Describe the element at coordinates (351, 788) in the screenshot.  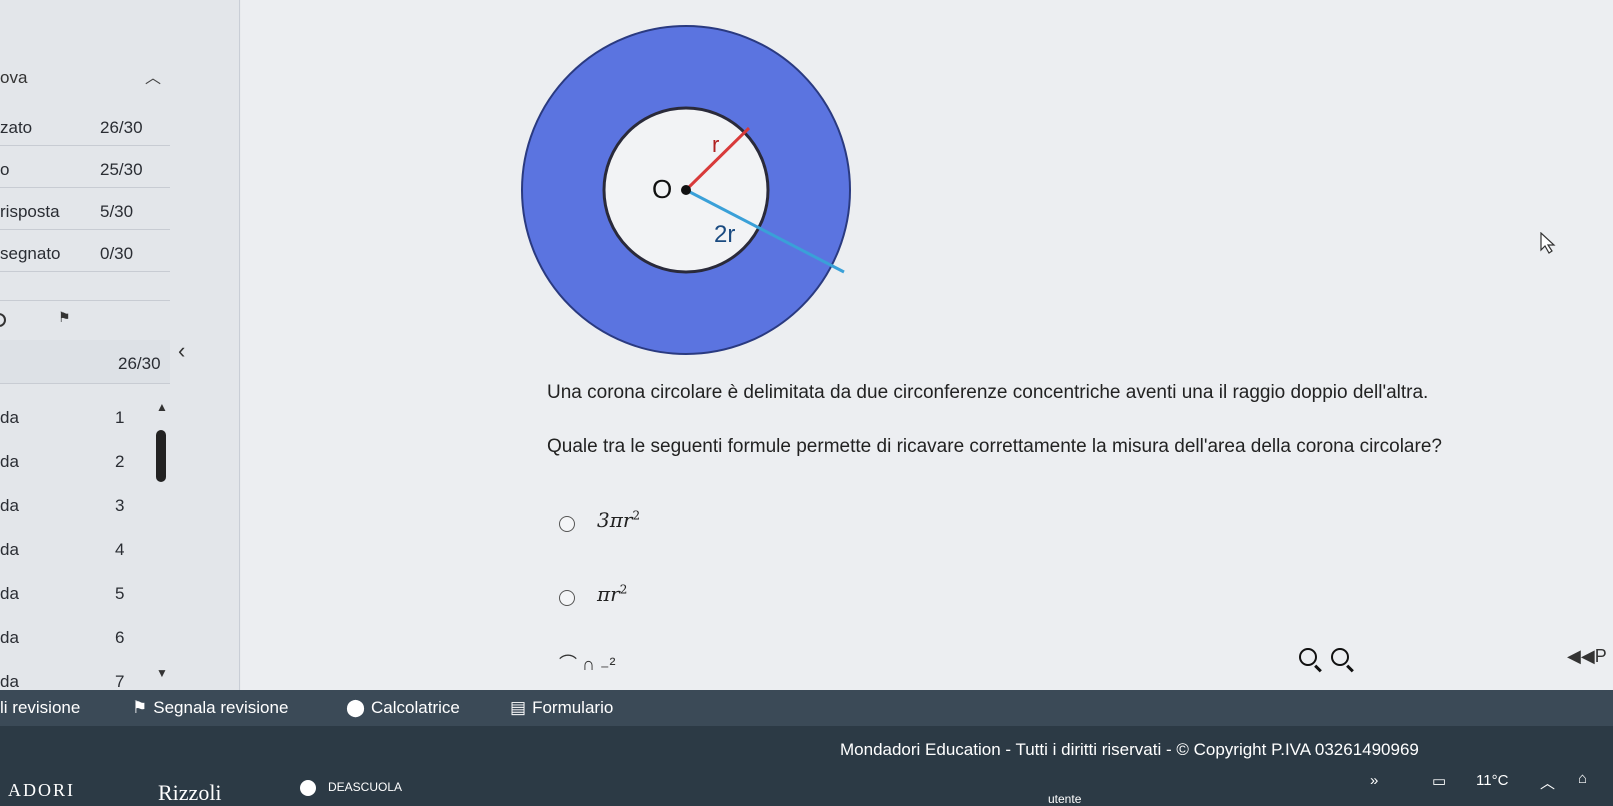
I see `brand-deascuola: DEASCUOLA` at that location.